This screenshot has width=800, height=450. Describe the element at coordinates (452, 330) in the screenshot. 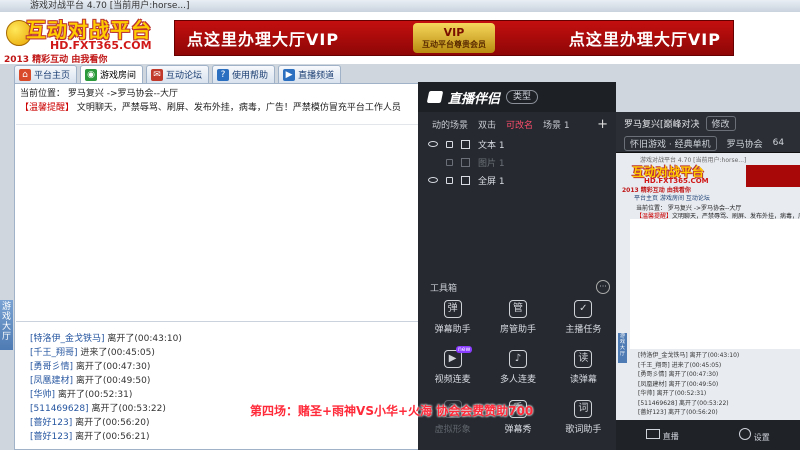

I see `tool-label: 弹幕助手` at that location.